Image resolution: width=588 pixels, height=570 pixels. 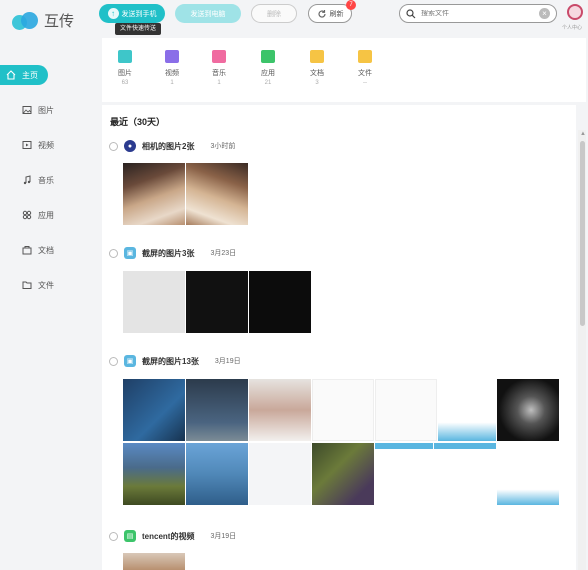 What do you see at coordinates (583, 134) in the screenshot?
I see `scroll-up-icon: ▲` at bounding box center [583, 134].